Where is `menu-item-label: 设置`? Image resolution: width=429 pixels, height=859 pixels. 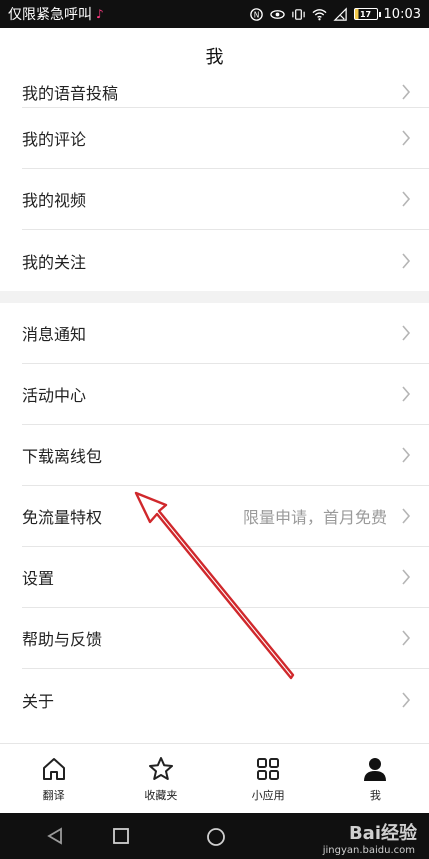
menu-item-label: 设置 is located at coordinates (38, 578).